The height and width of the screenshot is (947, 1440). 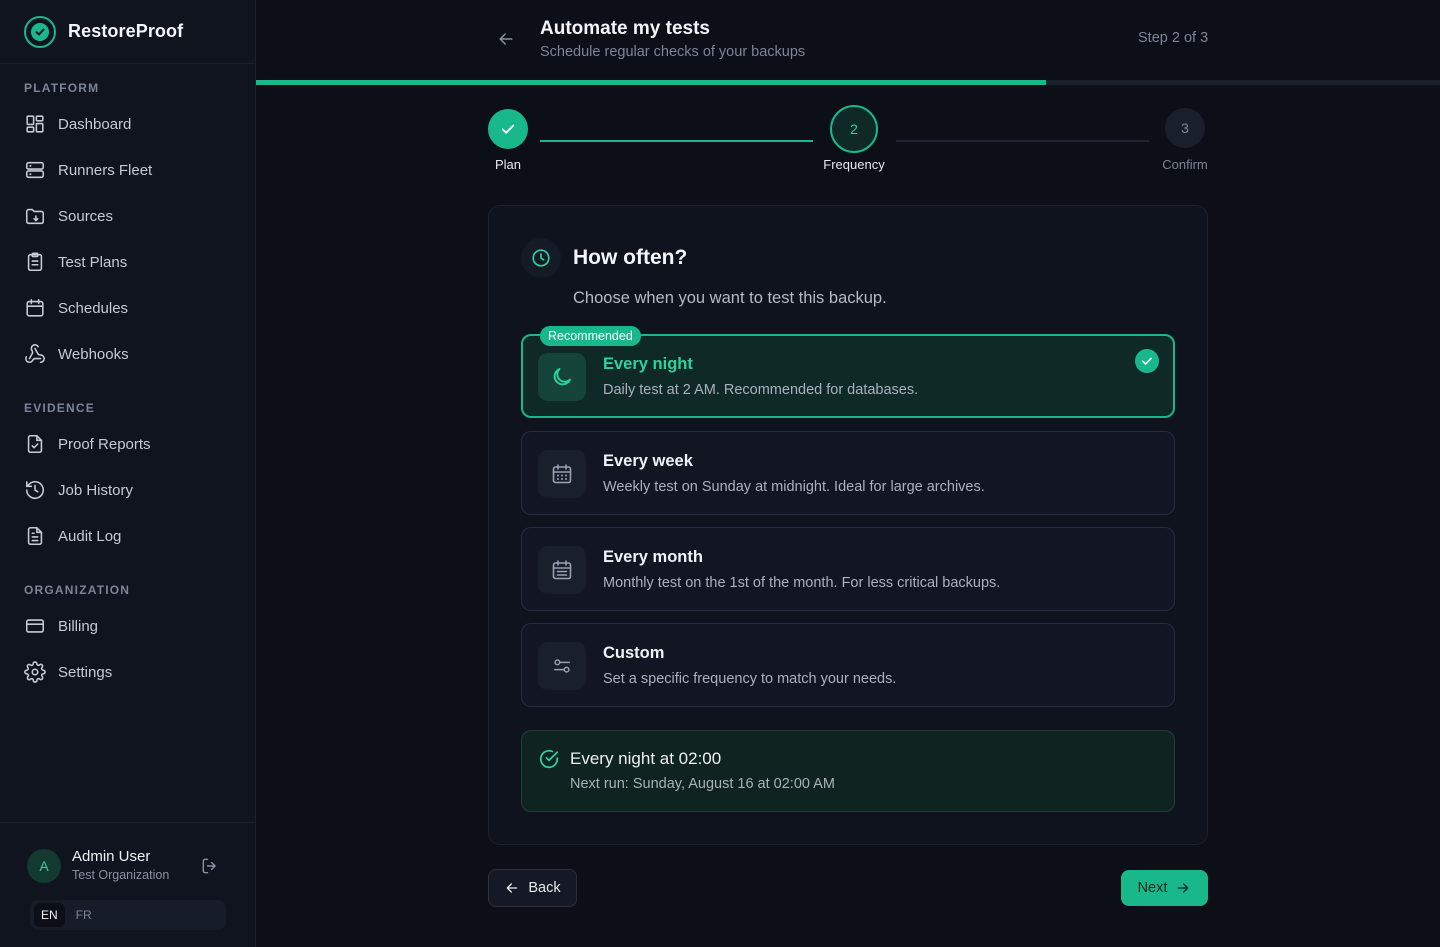 What do you see at coordinates (646, 758) in the screenshot?
I see `summary-title: Every night at 02:00` at bounding box center [646, 758].